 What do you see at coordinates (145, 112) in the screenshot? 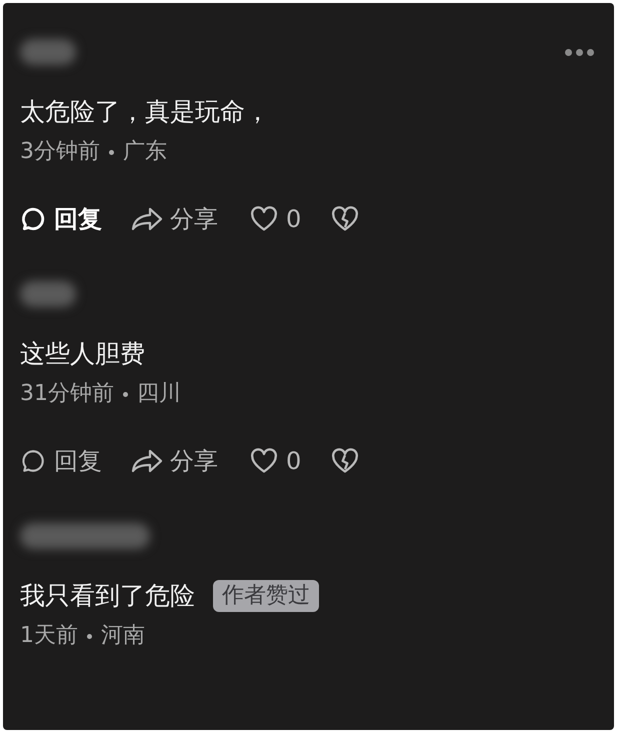
I see `comment-text: 太危险了，真是玩命，` at bounding box center [145, 112].